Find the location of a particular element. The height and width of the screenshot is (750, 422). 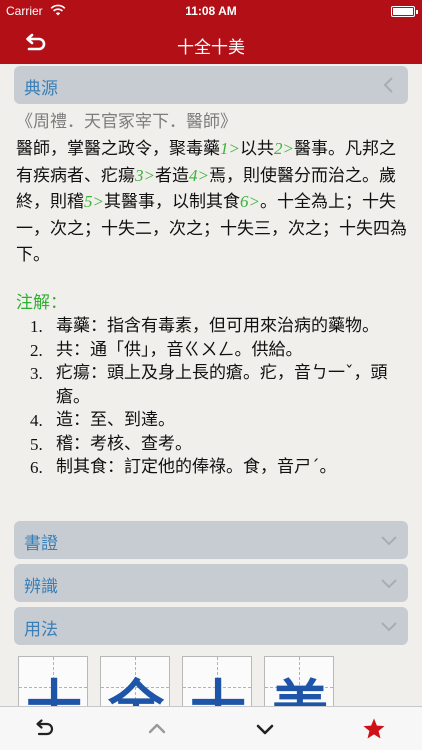

reference-marker: 3> is located at coordinates (145, 175).